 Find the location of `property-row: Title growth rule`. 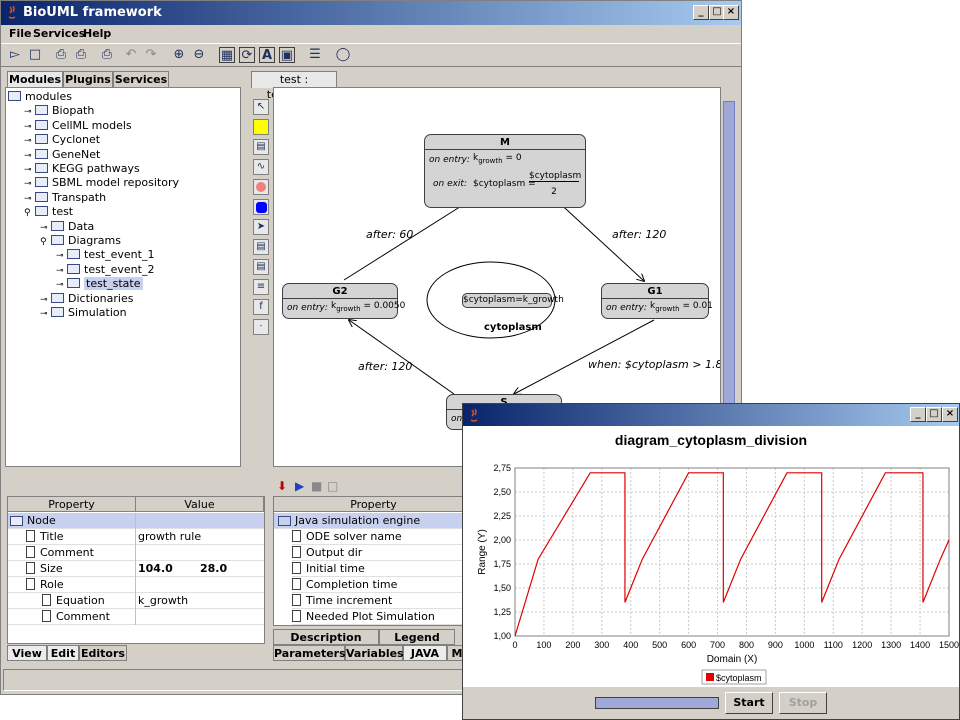

property-row: Title growth rule is located at coordinates (136, 537).